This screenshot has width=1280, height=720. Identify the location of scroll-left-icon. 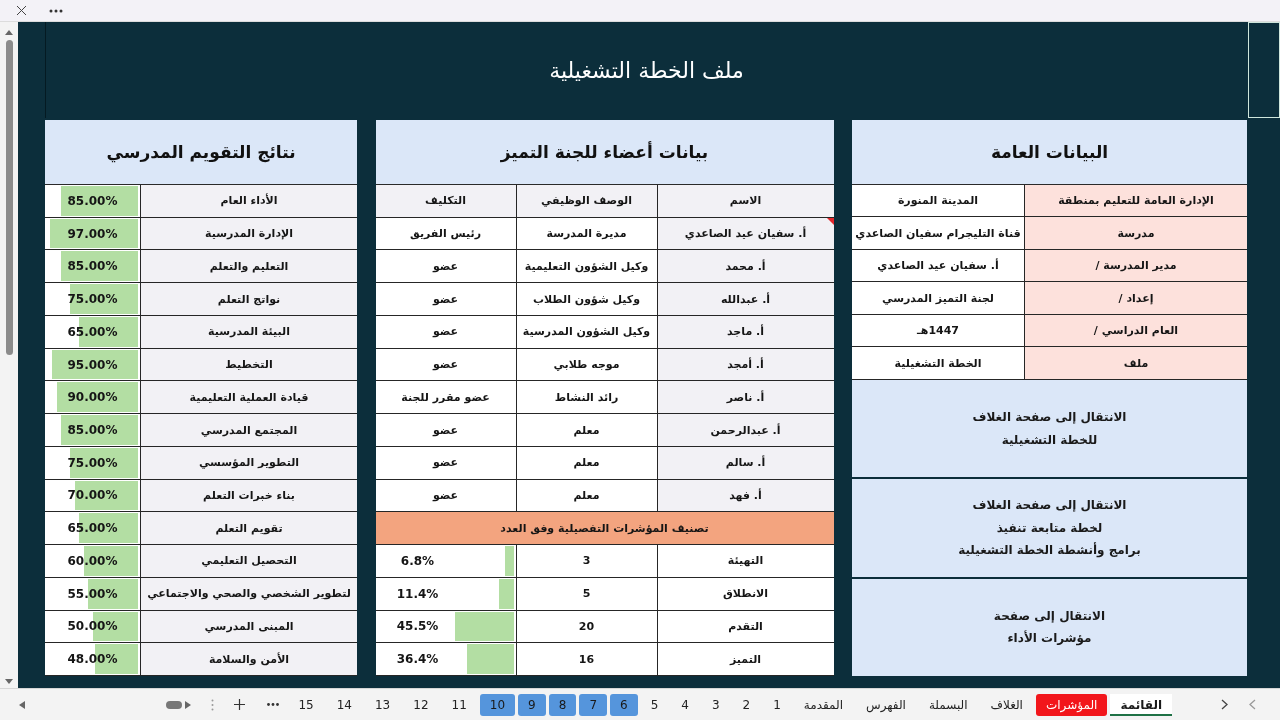
(22, 704).